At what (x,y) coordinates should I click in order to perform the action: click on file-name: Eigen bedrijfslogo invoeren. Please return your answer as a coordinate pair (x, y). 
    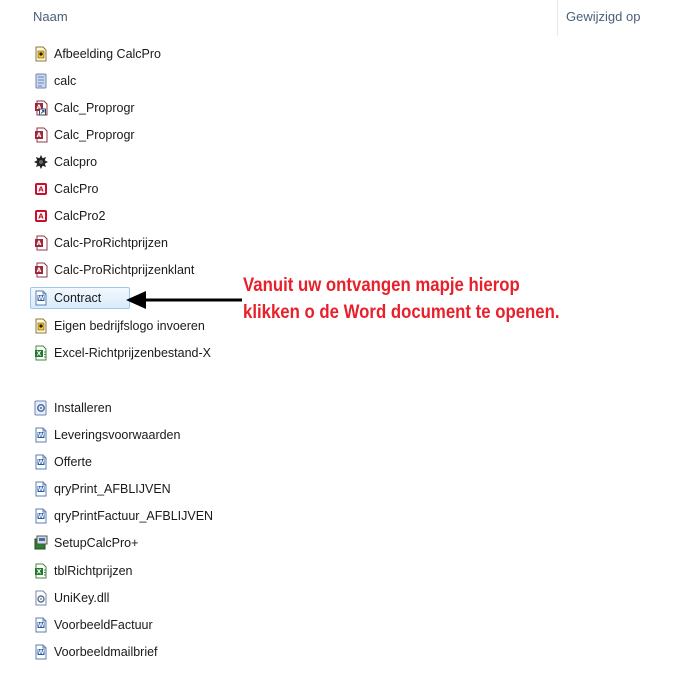
    Looking at the image, I should click on (129, 326).